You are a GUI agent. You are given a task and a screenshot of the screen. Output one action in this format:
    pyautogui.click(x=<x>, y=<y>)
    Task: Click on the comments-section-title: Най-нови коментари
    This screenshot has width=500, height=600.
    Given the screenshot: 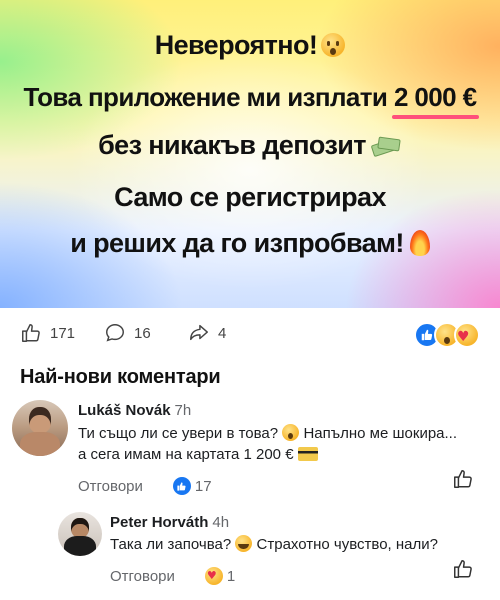 What is the action you would take?
    pyautogui.click(x=120, y=377)
    